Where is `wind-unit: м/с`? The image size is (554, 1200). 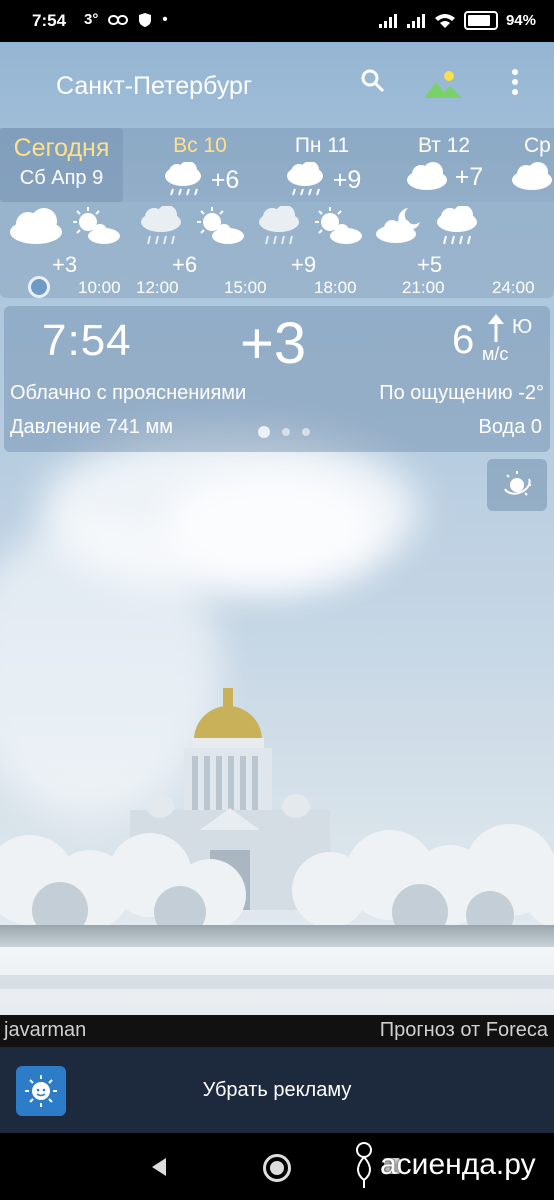 wind-unit: м/с is located at coordinates (495, 354).